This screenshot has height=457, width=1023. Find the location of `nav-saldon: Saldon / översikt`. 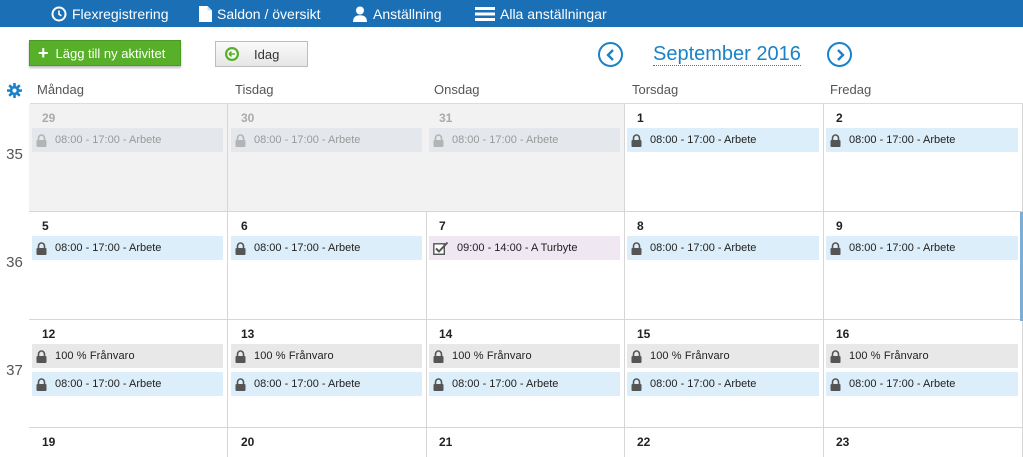

nav-saldon: Saldon / översikt is located at coordinates (260, 13).